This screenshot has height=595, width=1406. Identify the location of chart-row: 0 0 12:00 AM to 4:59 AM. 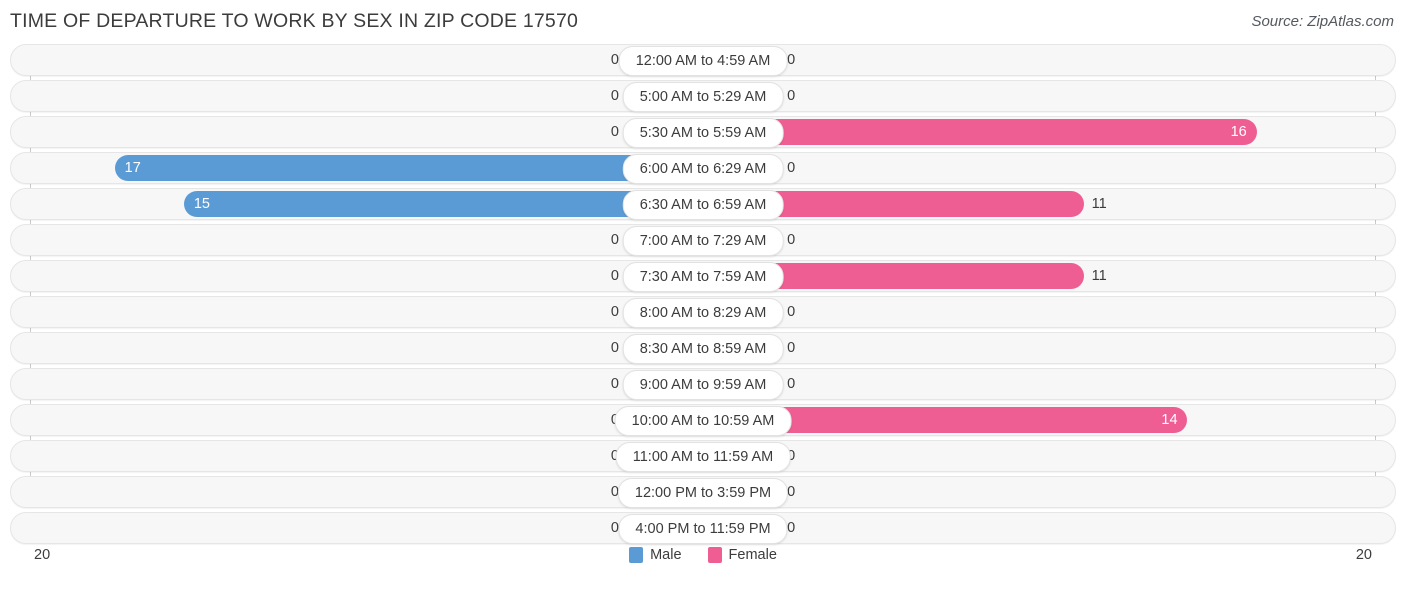
(703, 60).